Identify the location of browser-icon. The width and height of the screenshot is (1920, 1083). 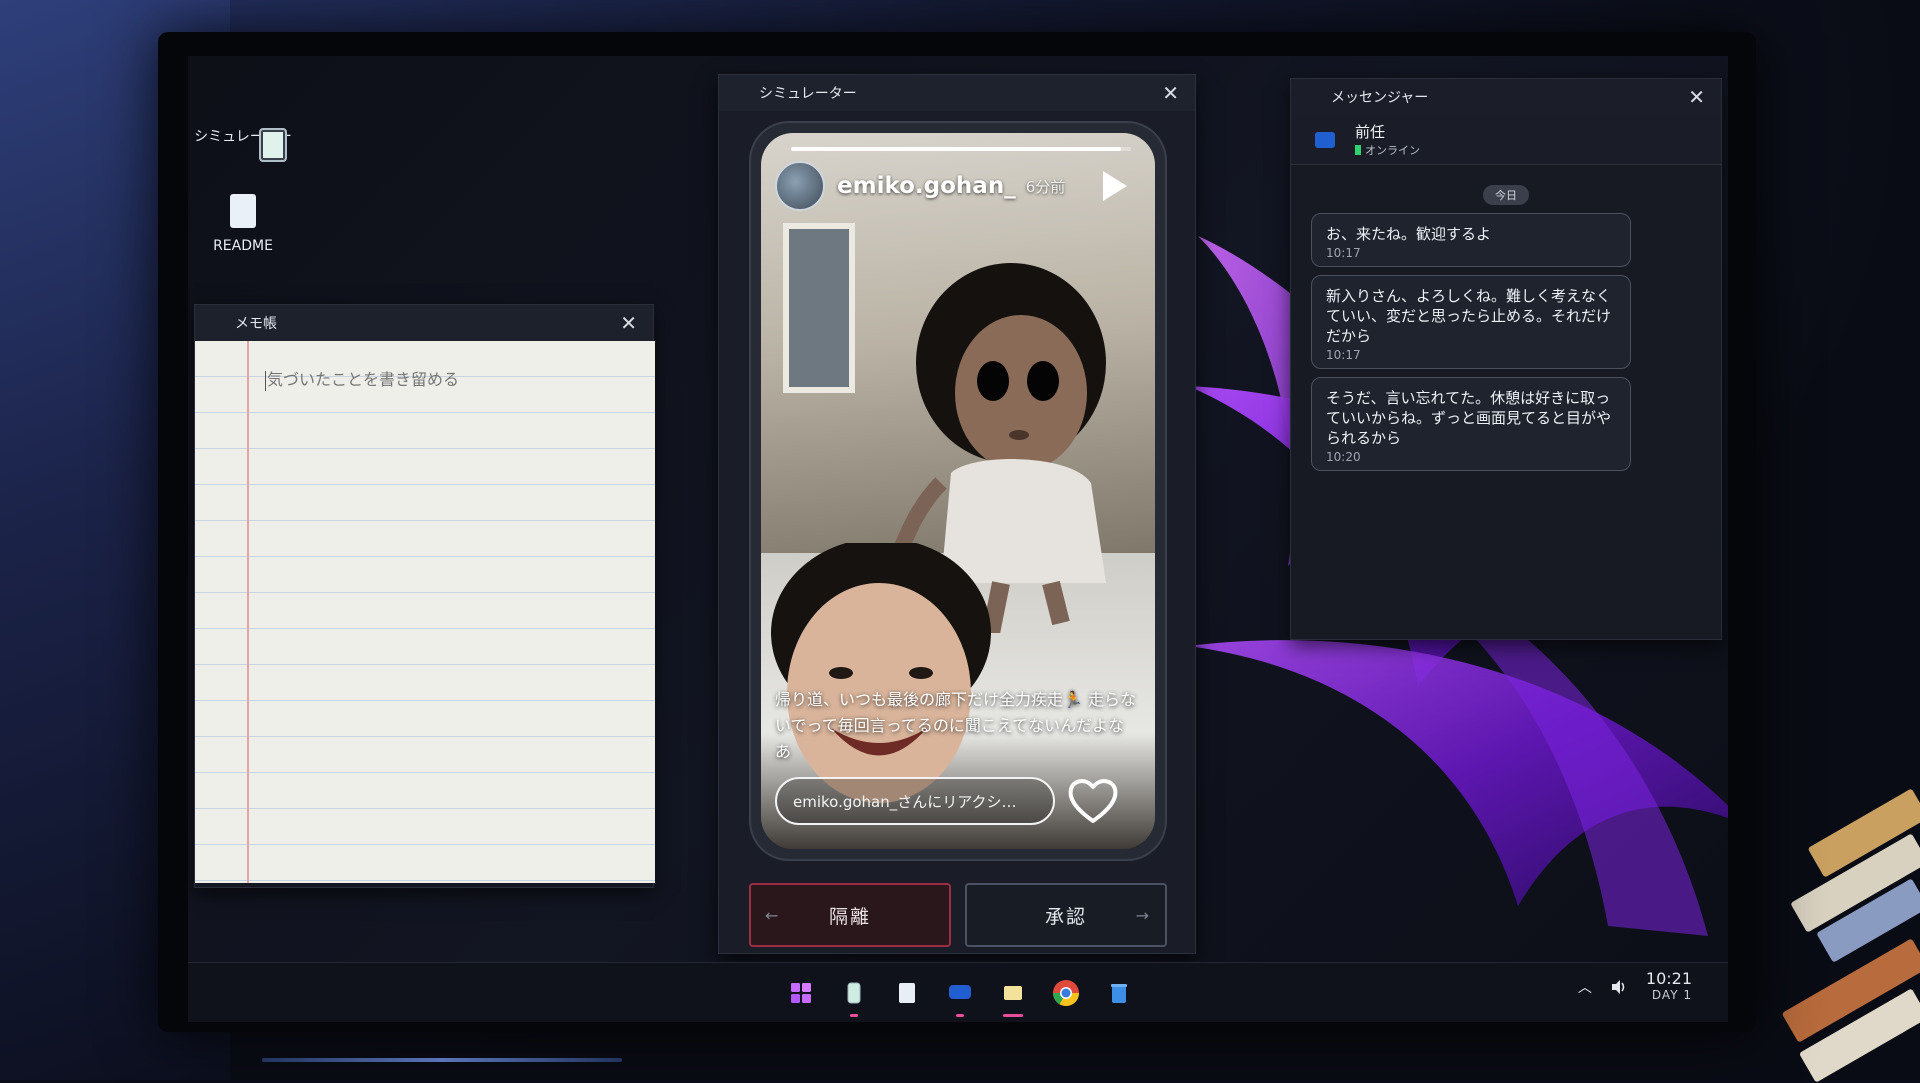
(1066, 993).